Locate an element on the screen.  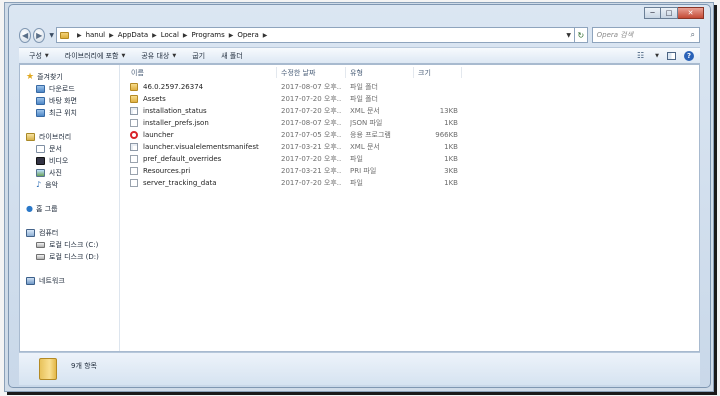
nav-network: 네트워크 is located at coordinates (45, 281).